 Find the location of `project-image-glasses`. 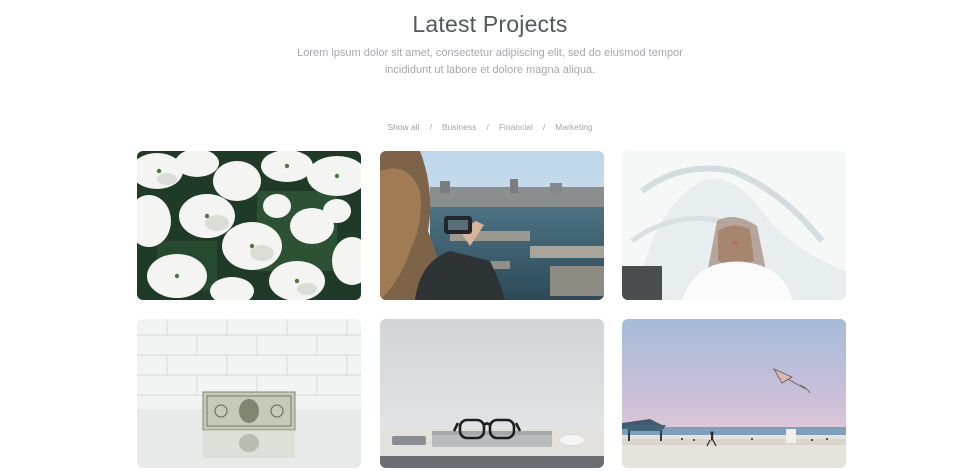

project-image-glasses is located at coordinates (491, 393).